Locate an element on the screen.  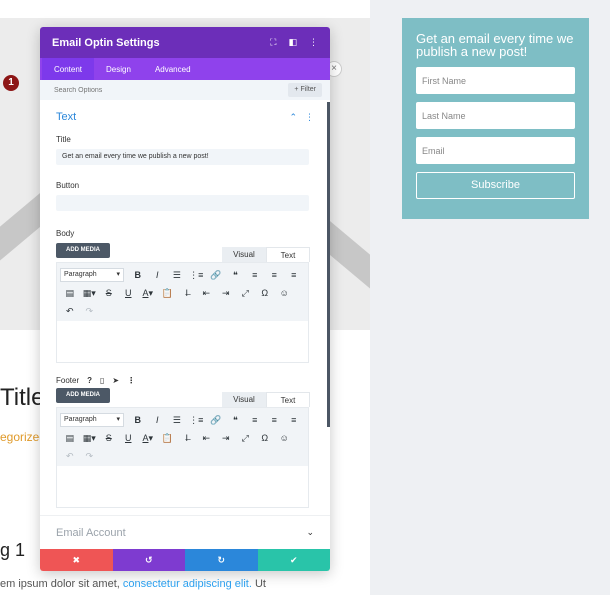
footer-visual-tab: Visual is located at coordinates (244, 399).